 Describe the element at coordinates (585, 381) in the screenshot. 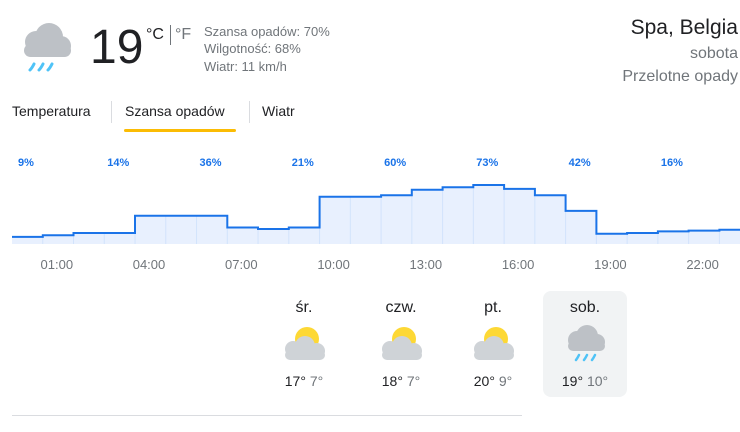

I see `day-card-temps: 19° 10°` at that location.